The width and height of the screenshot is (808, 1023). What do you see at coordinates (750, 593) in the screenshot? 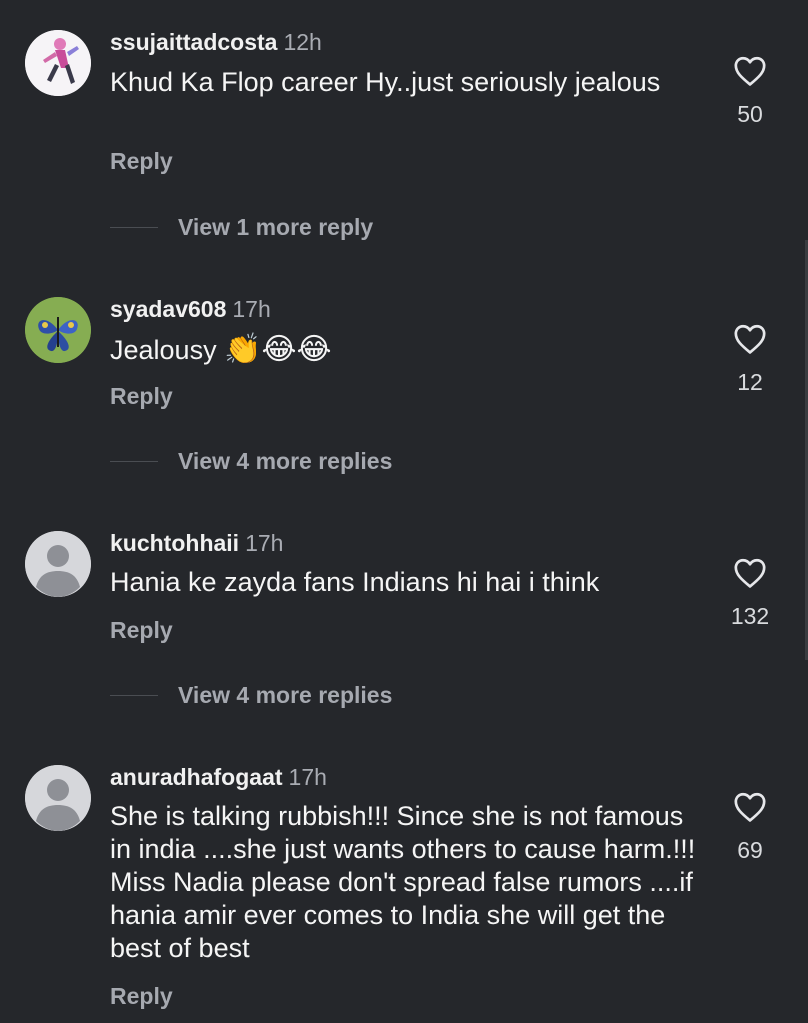
I see `like-control: 132` at bounding box center [750, 593].